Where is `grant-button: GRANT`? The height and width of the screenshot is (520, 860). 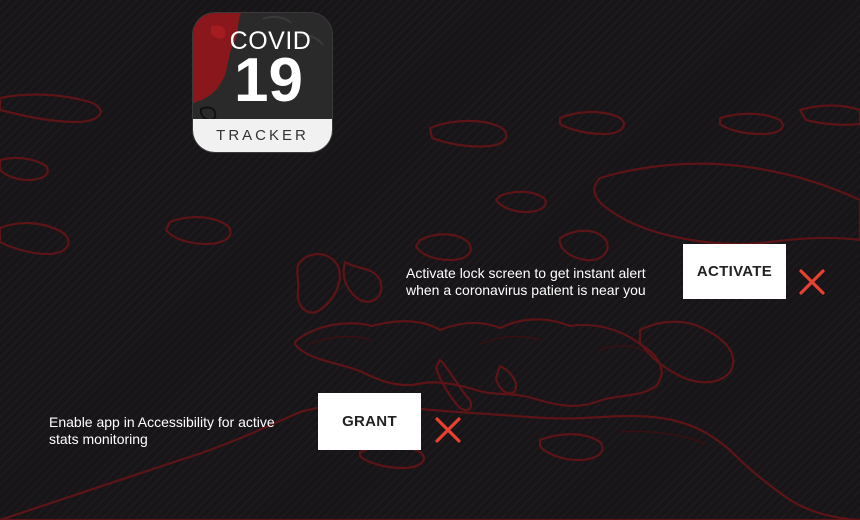 grant-button: GRANT is located at coordinates (369, 421).